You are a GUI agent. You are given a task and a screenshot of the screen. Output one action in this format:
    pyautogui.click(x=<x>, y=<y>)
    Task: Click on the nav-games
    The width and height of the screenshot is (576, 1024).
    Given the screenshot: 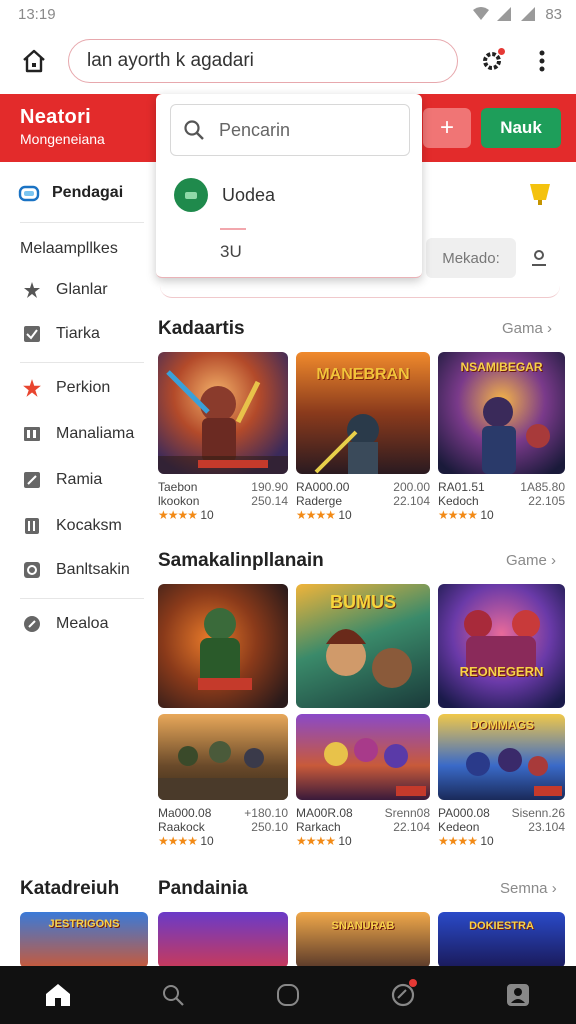 What is the action you would take?
    pyautogui.click(x=403, y=995)
    